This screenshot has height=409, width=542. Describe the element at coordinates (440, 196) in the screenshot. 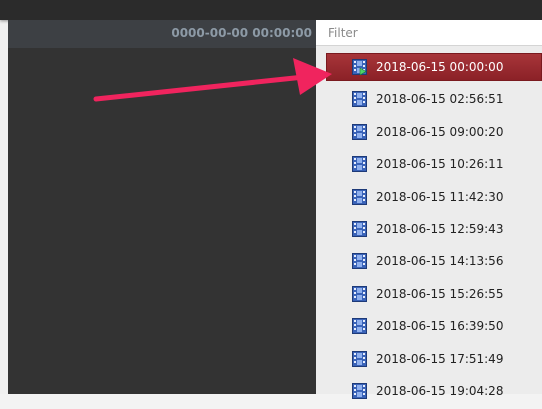

I see `recording-timestamp: 2018-06-15 11:42:30` at that location.